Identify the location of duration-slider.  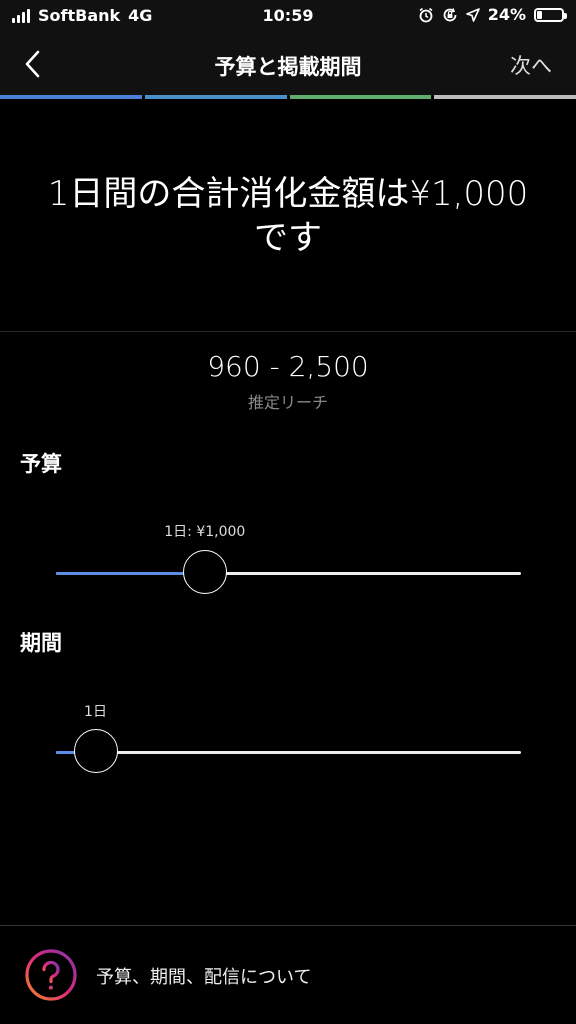
(288, 752).